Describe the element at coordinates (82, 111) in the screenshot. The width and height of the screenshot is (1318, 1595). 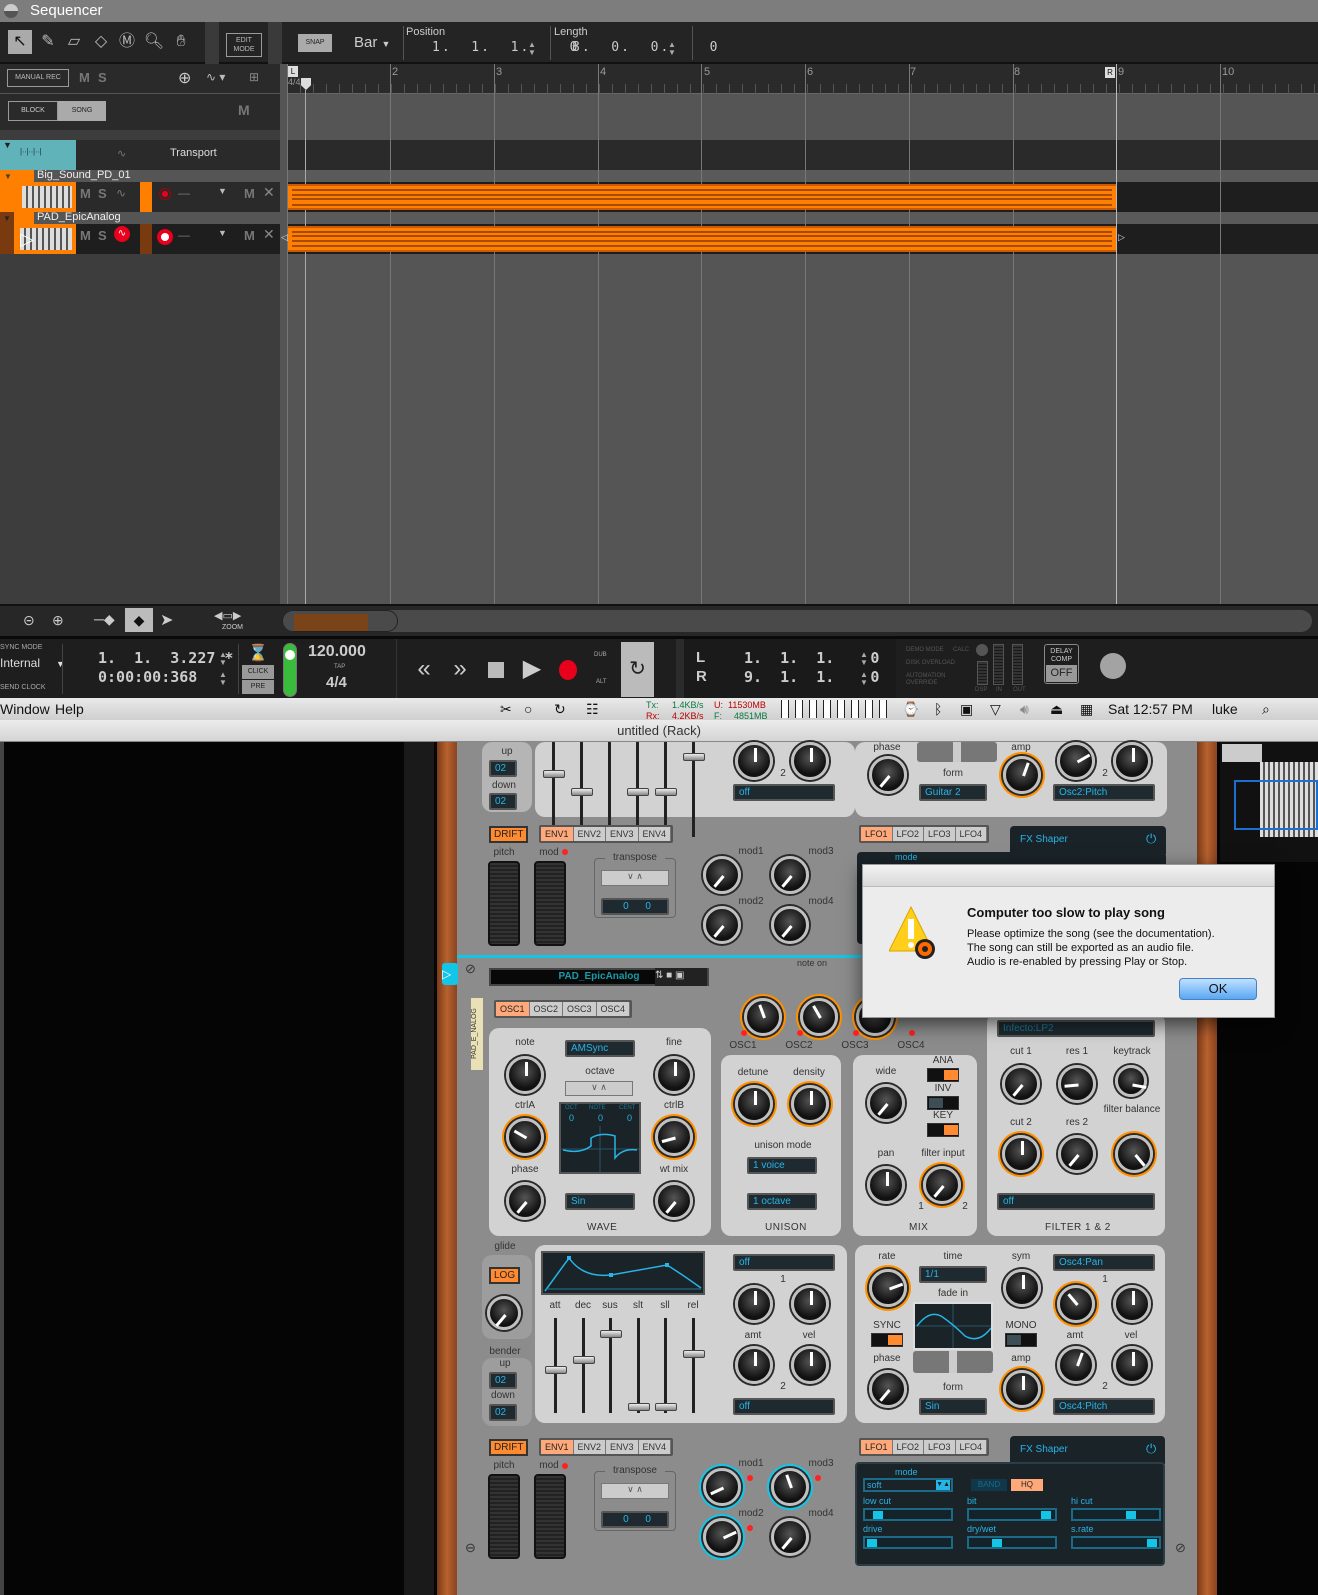
I see `song-mode-button: SONG` at that location.